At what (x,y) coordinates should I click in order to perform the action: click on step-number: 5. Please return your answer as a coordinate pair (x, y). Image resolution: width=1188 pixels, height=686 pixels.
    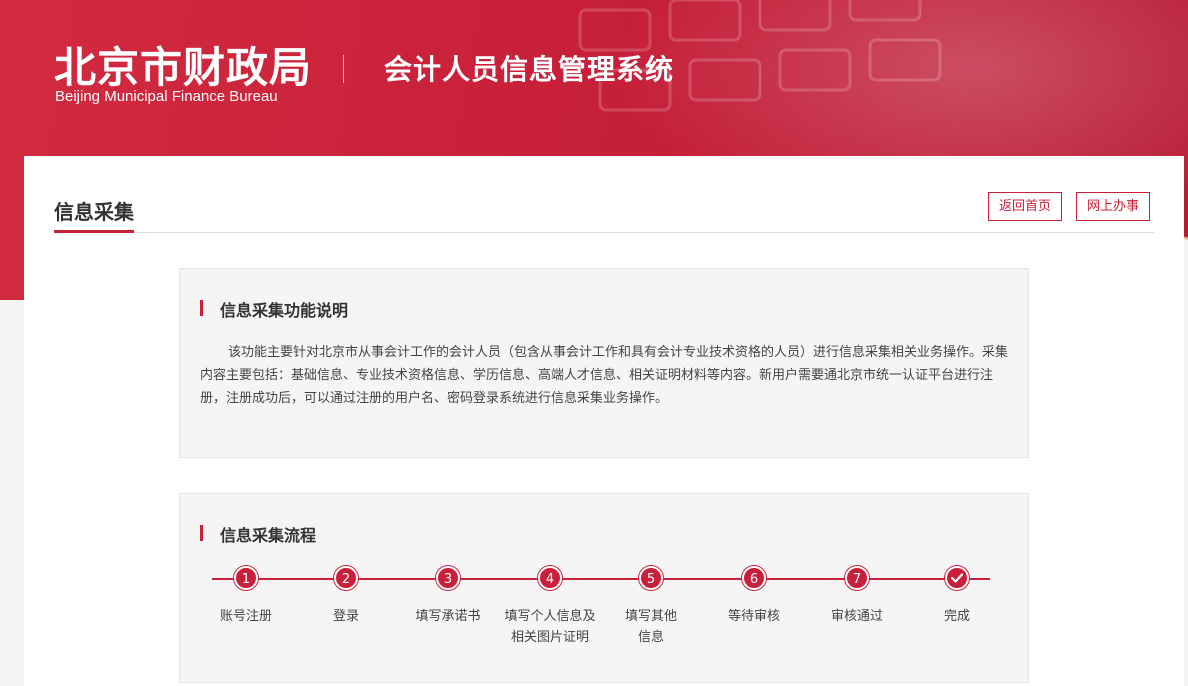
    Looking at the image, I should click on (651, 578).